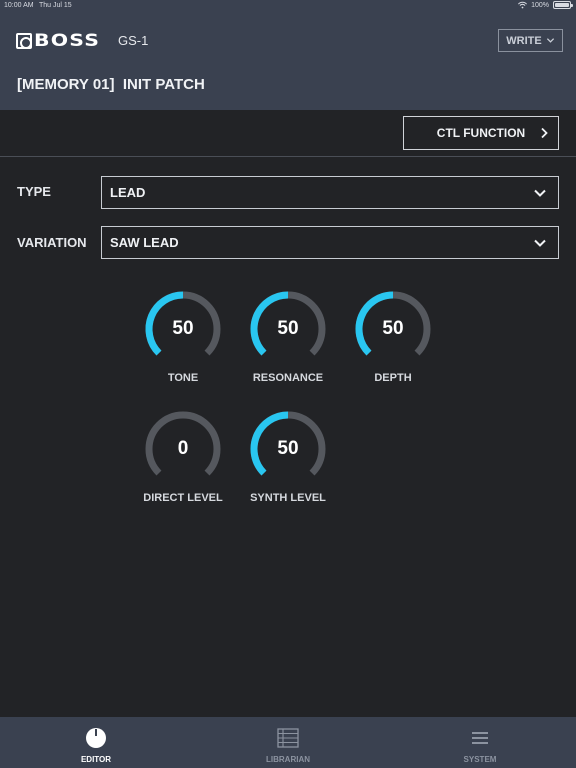  Describe the element at coordinates (183, 328) in the screenshot. I see `tone-value: 50` at that location.